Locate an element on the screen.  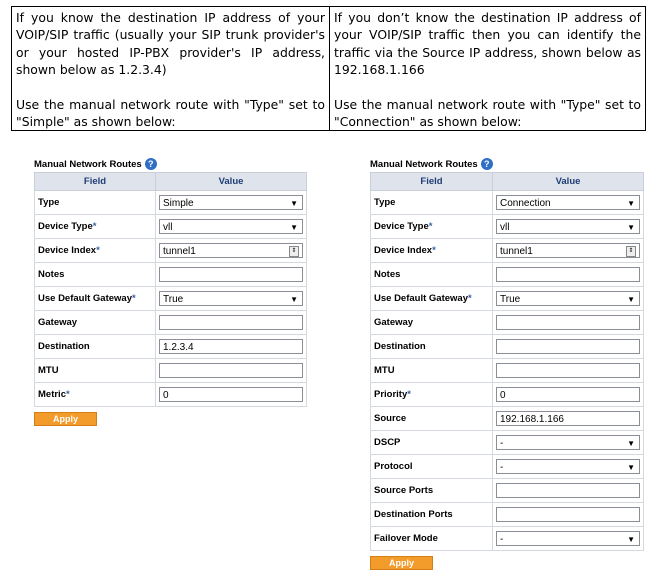
field-label: Device Index is located at coordinates (67, 250).